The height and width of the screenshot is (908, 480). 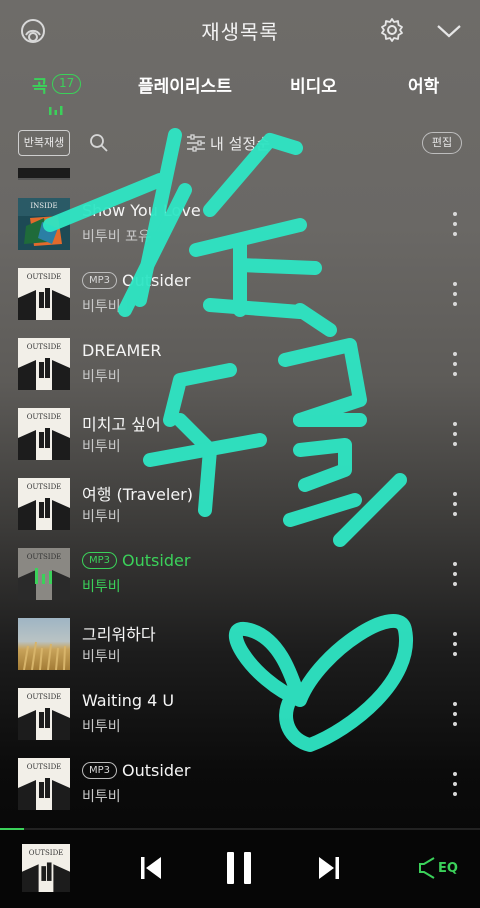 What do you see at coordinates (67, 84) in the screenshot?
I see `tab-songs-count-badge: 17` at bounding box center [67, 84].